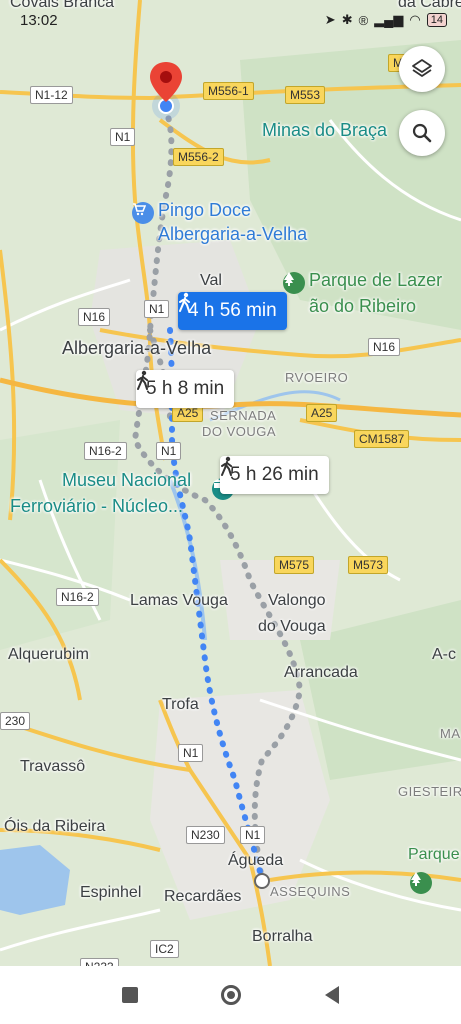 Image resolution: width=461 pixels, height=1024 pixels. Describe the element at coordinates (325, 130) in the screenshot. I see `place-label: Minas do Braça` at that location.